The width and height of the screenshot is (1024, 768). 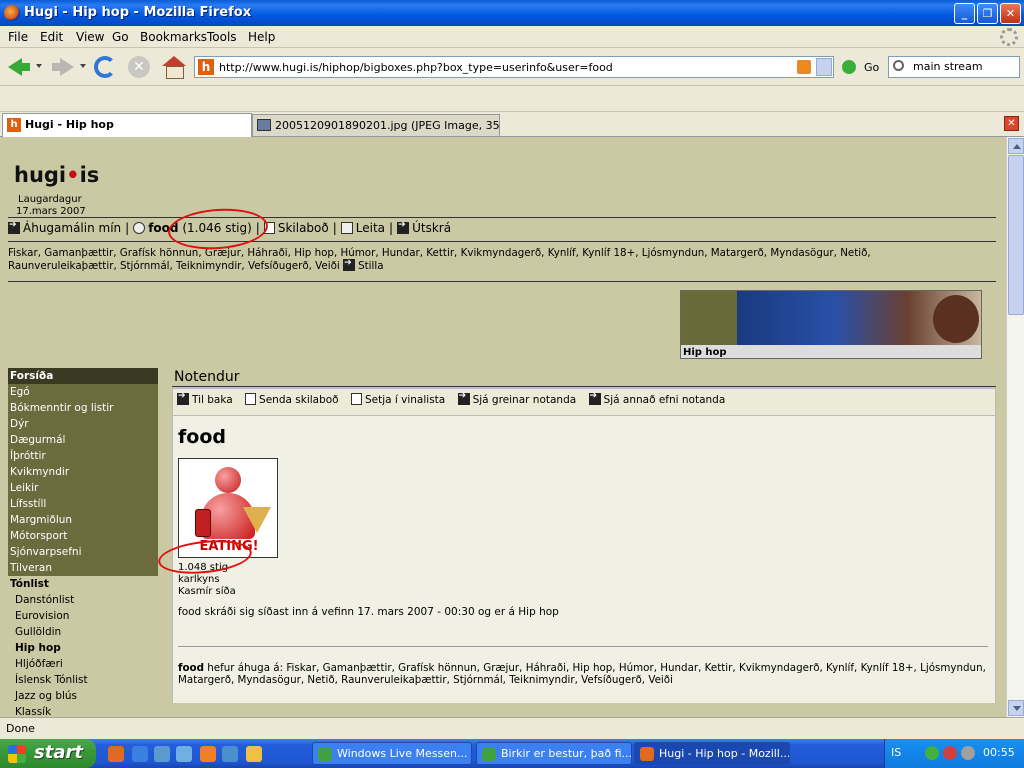 I want to click on search-input, so click(x=965, y=66).